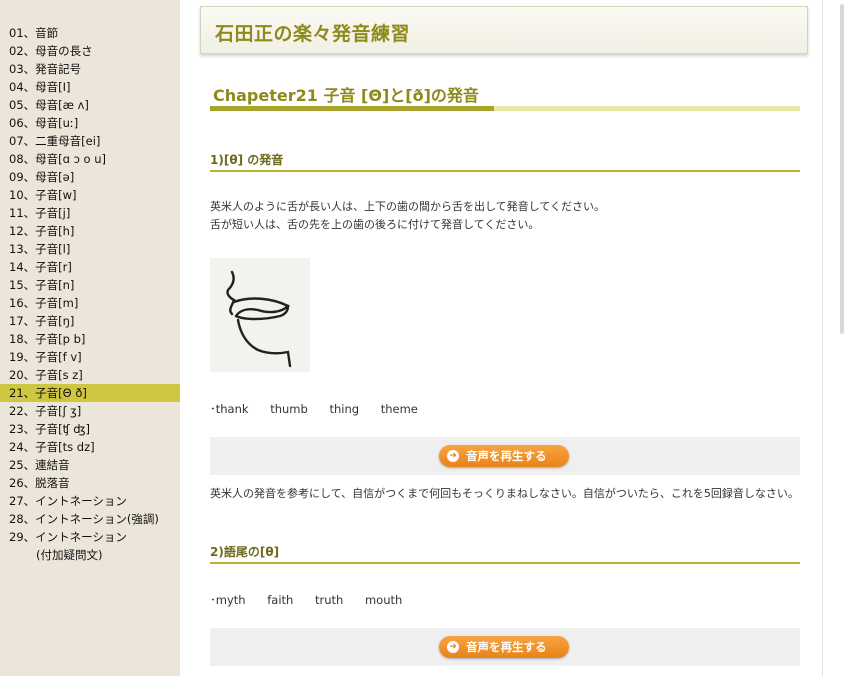  I want to click on section2-word-list: ･myth faith truth mouth, so click(315, 600).